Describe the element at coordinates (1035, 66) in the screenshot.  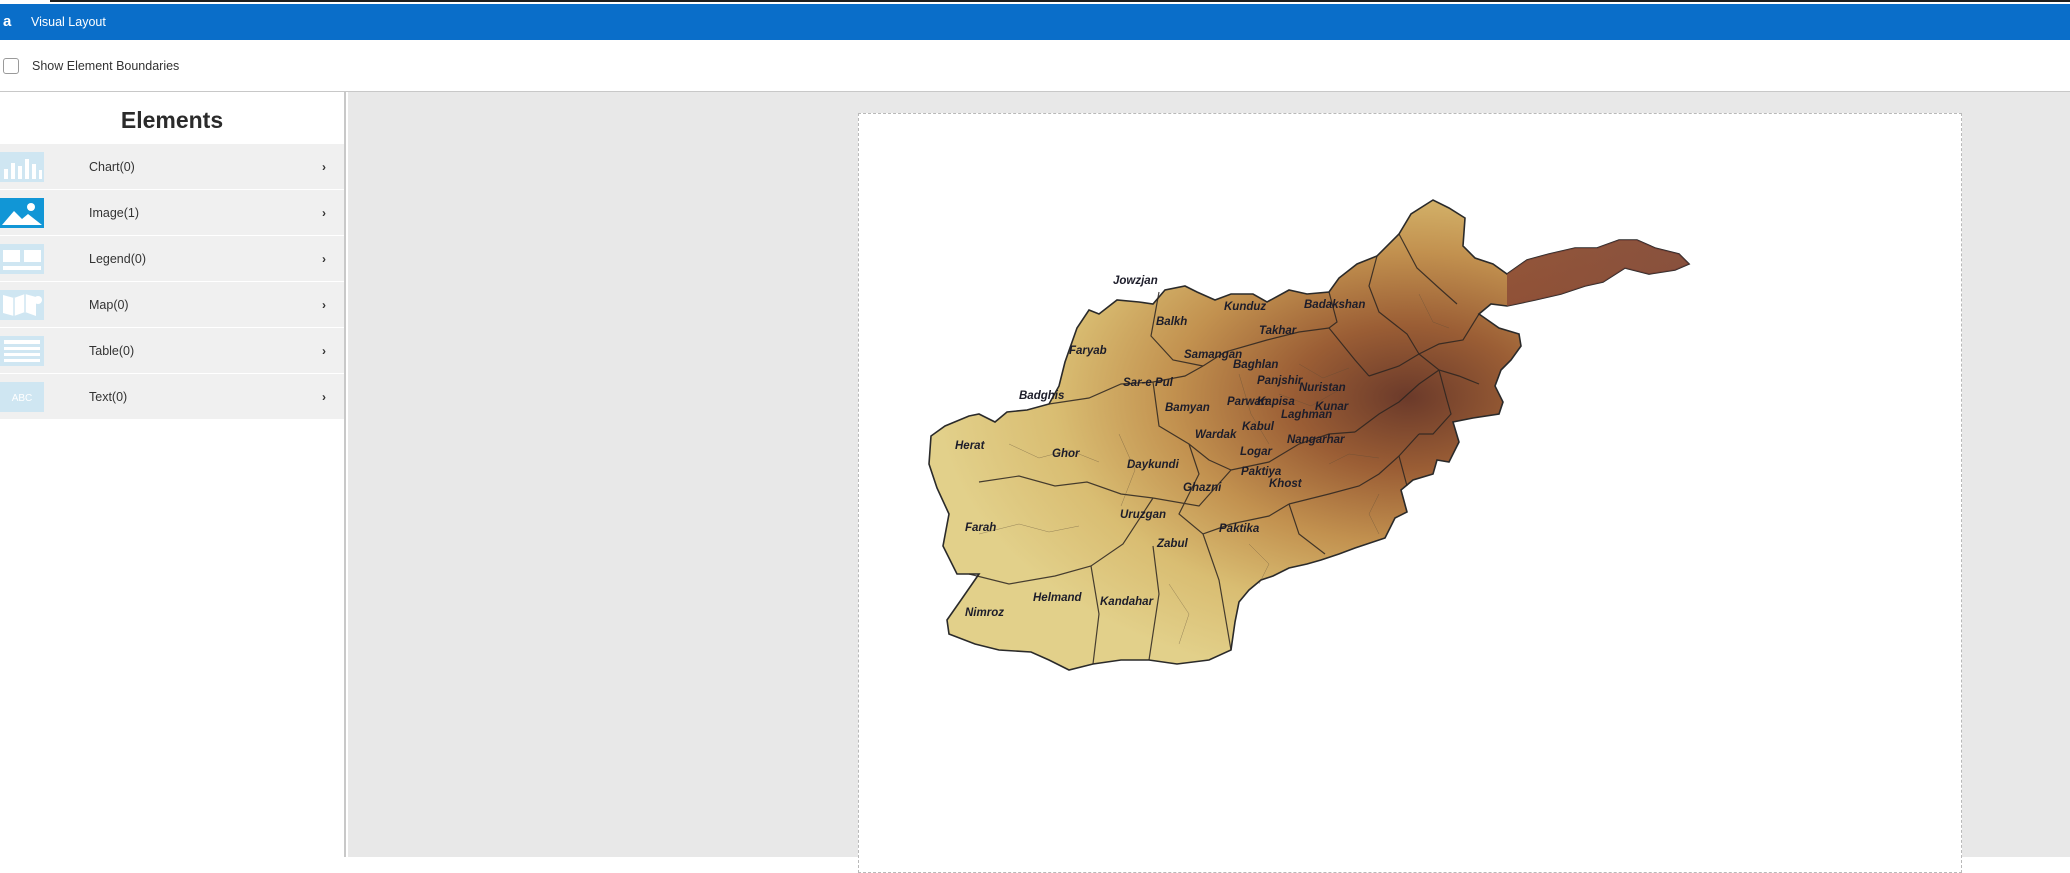
I see `toolbar: Show Element Boundaries` at that location.